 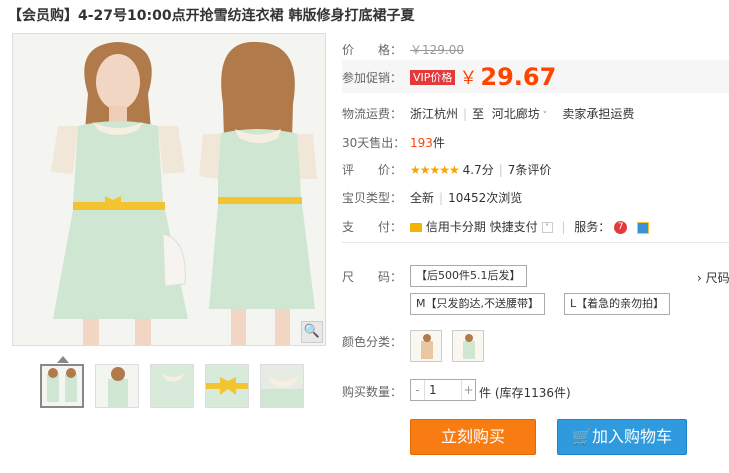 I want to click on stock-text: 件 (库存1136件), so click(x=525, y=393).